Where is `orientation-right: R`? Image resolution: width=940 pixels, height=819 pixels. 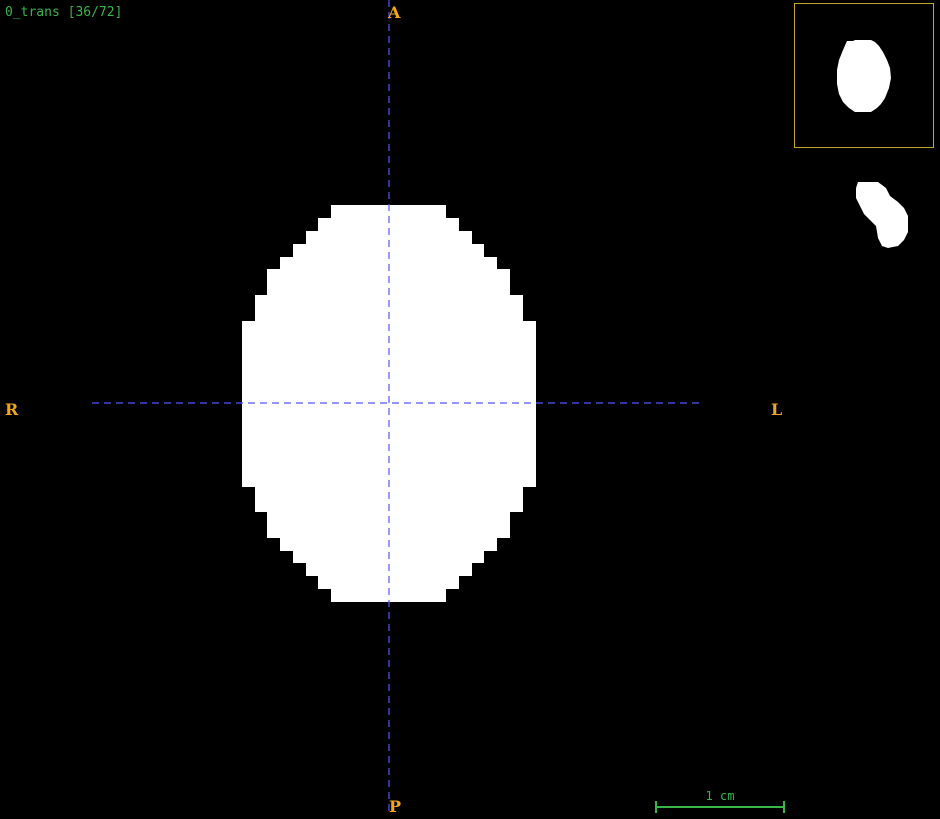 orientation-right: R is located at coordinates (12, 409).